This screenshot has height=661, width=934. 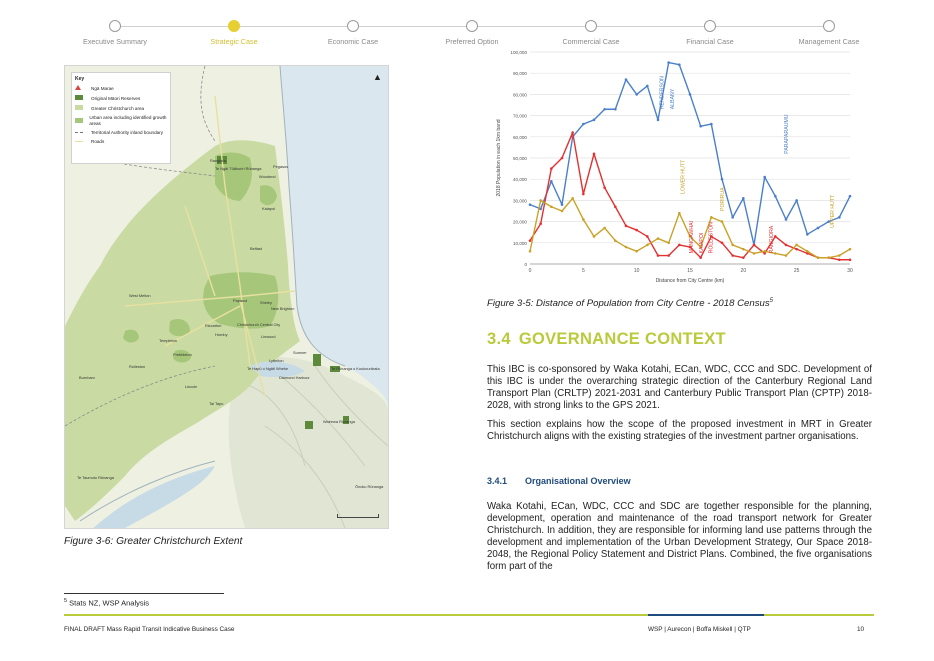 I want to click on subsection-number: 3.4.1, so click(x=497, y=481).